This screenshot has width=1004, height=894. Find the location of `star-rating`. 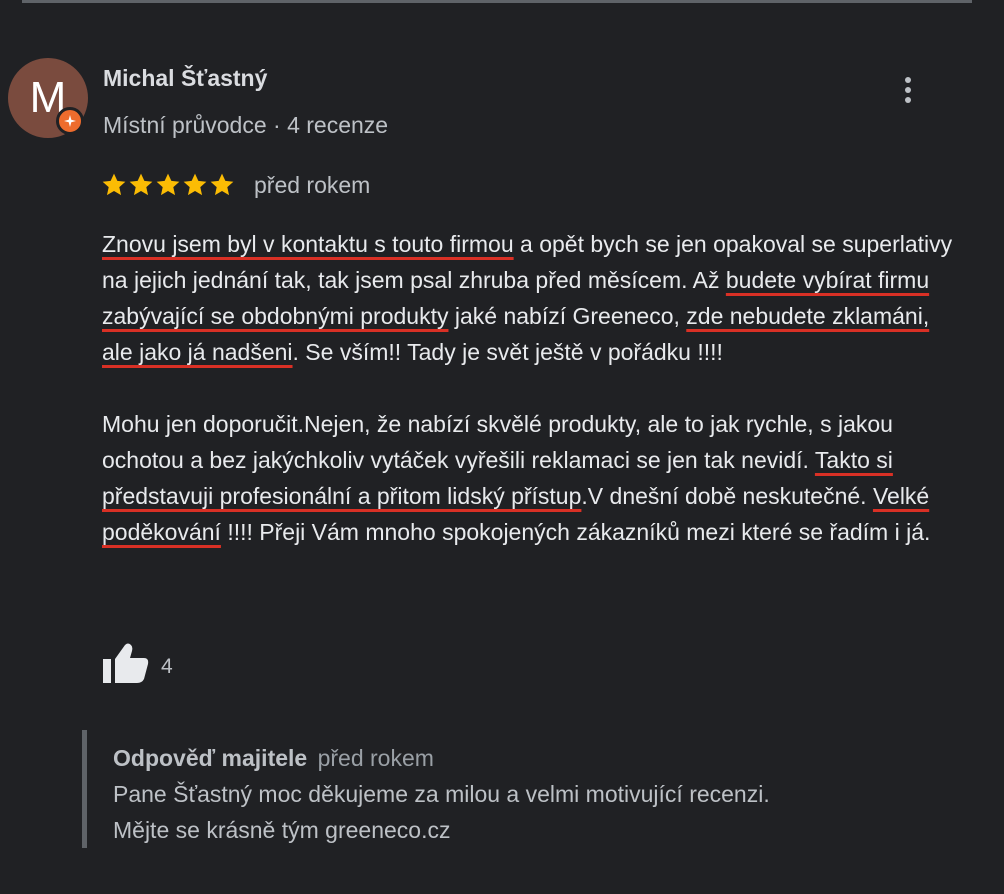

star-rating is located at coordinates (168, 185).